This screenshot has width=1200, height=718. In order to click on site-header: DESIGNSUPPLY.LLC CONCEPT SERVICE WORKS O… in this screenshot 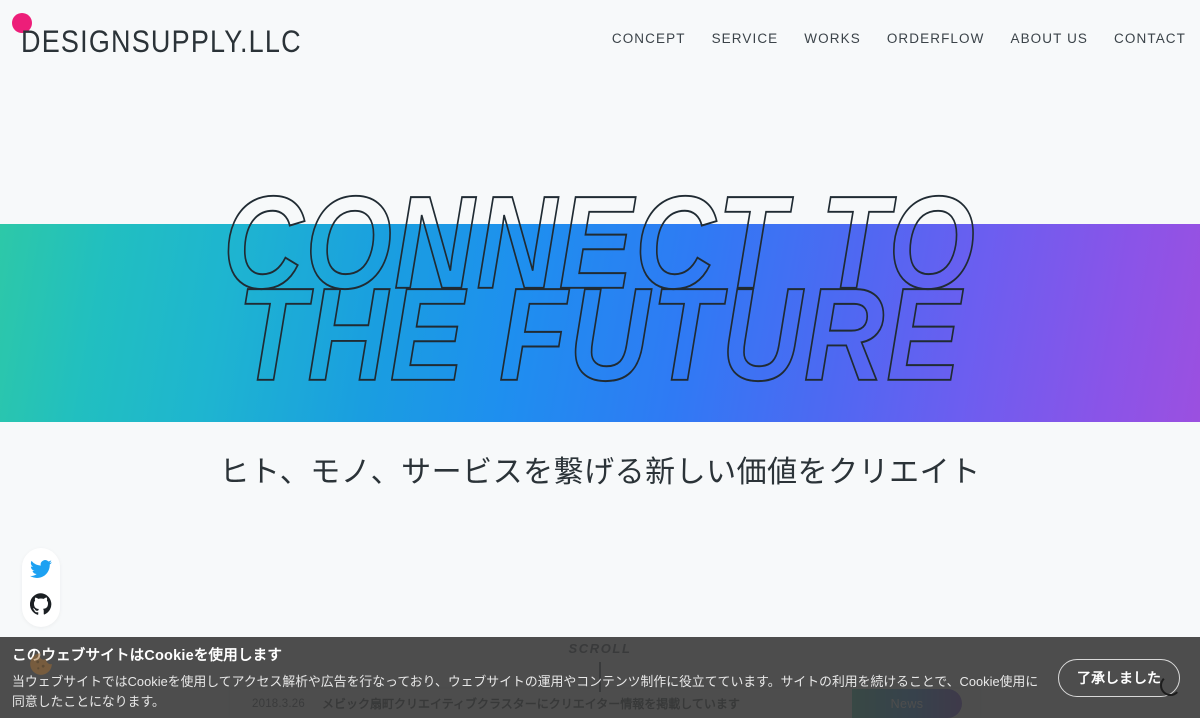, I will do `click(600, 36)`.